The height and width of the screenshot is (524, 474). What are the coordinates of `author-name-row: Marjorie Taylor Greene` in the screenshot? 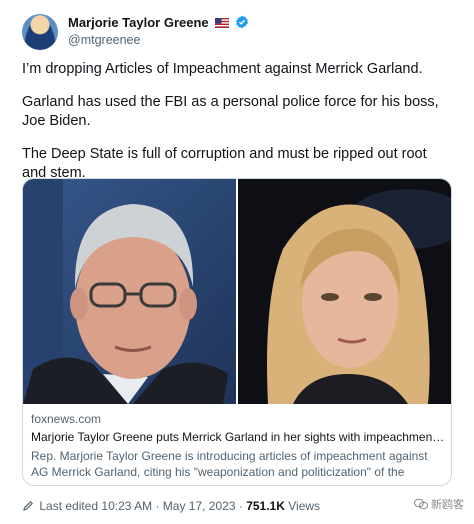 It's located at (158, 23).